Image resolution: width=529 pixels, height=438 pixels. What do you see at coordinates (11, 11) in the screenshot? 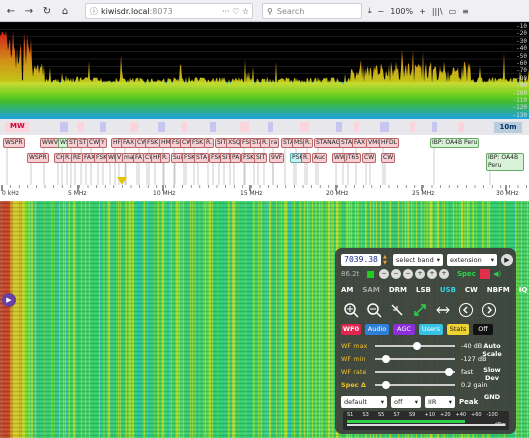
I see `back-button: ←` at bounding box center [11, 11].